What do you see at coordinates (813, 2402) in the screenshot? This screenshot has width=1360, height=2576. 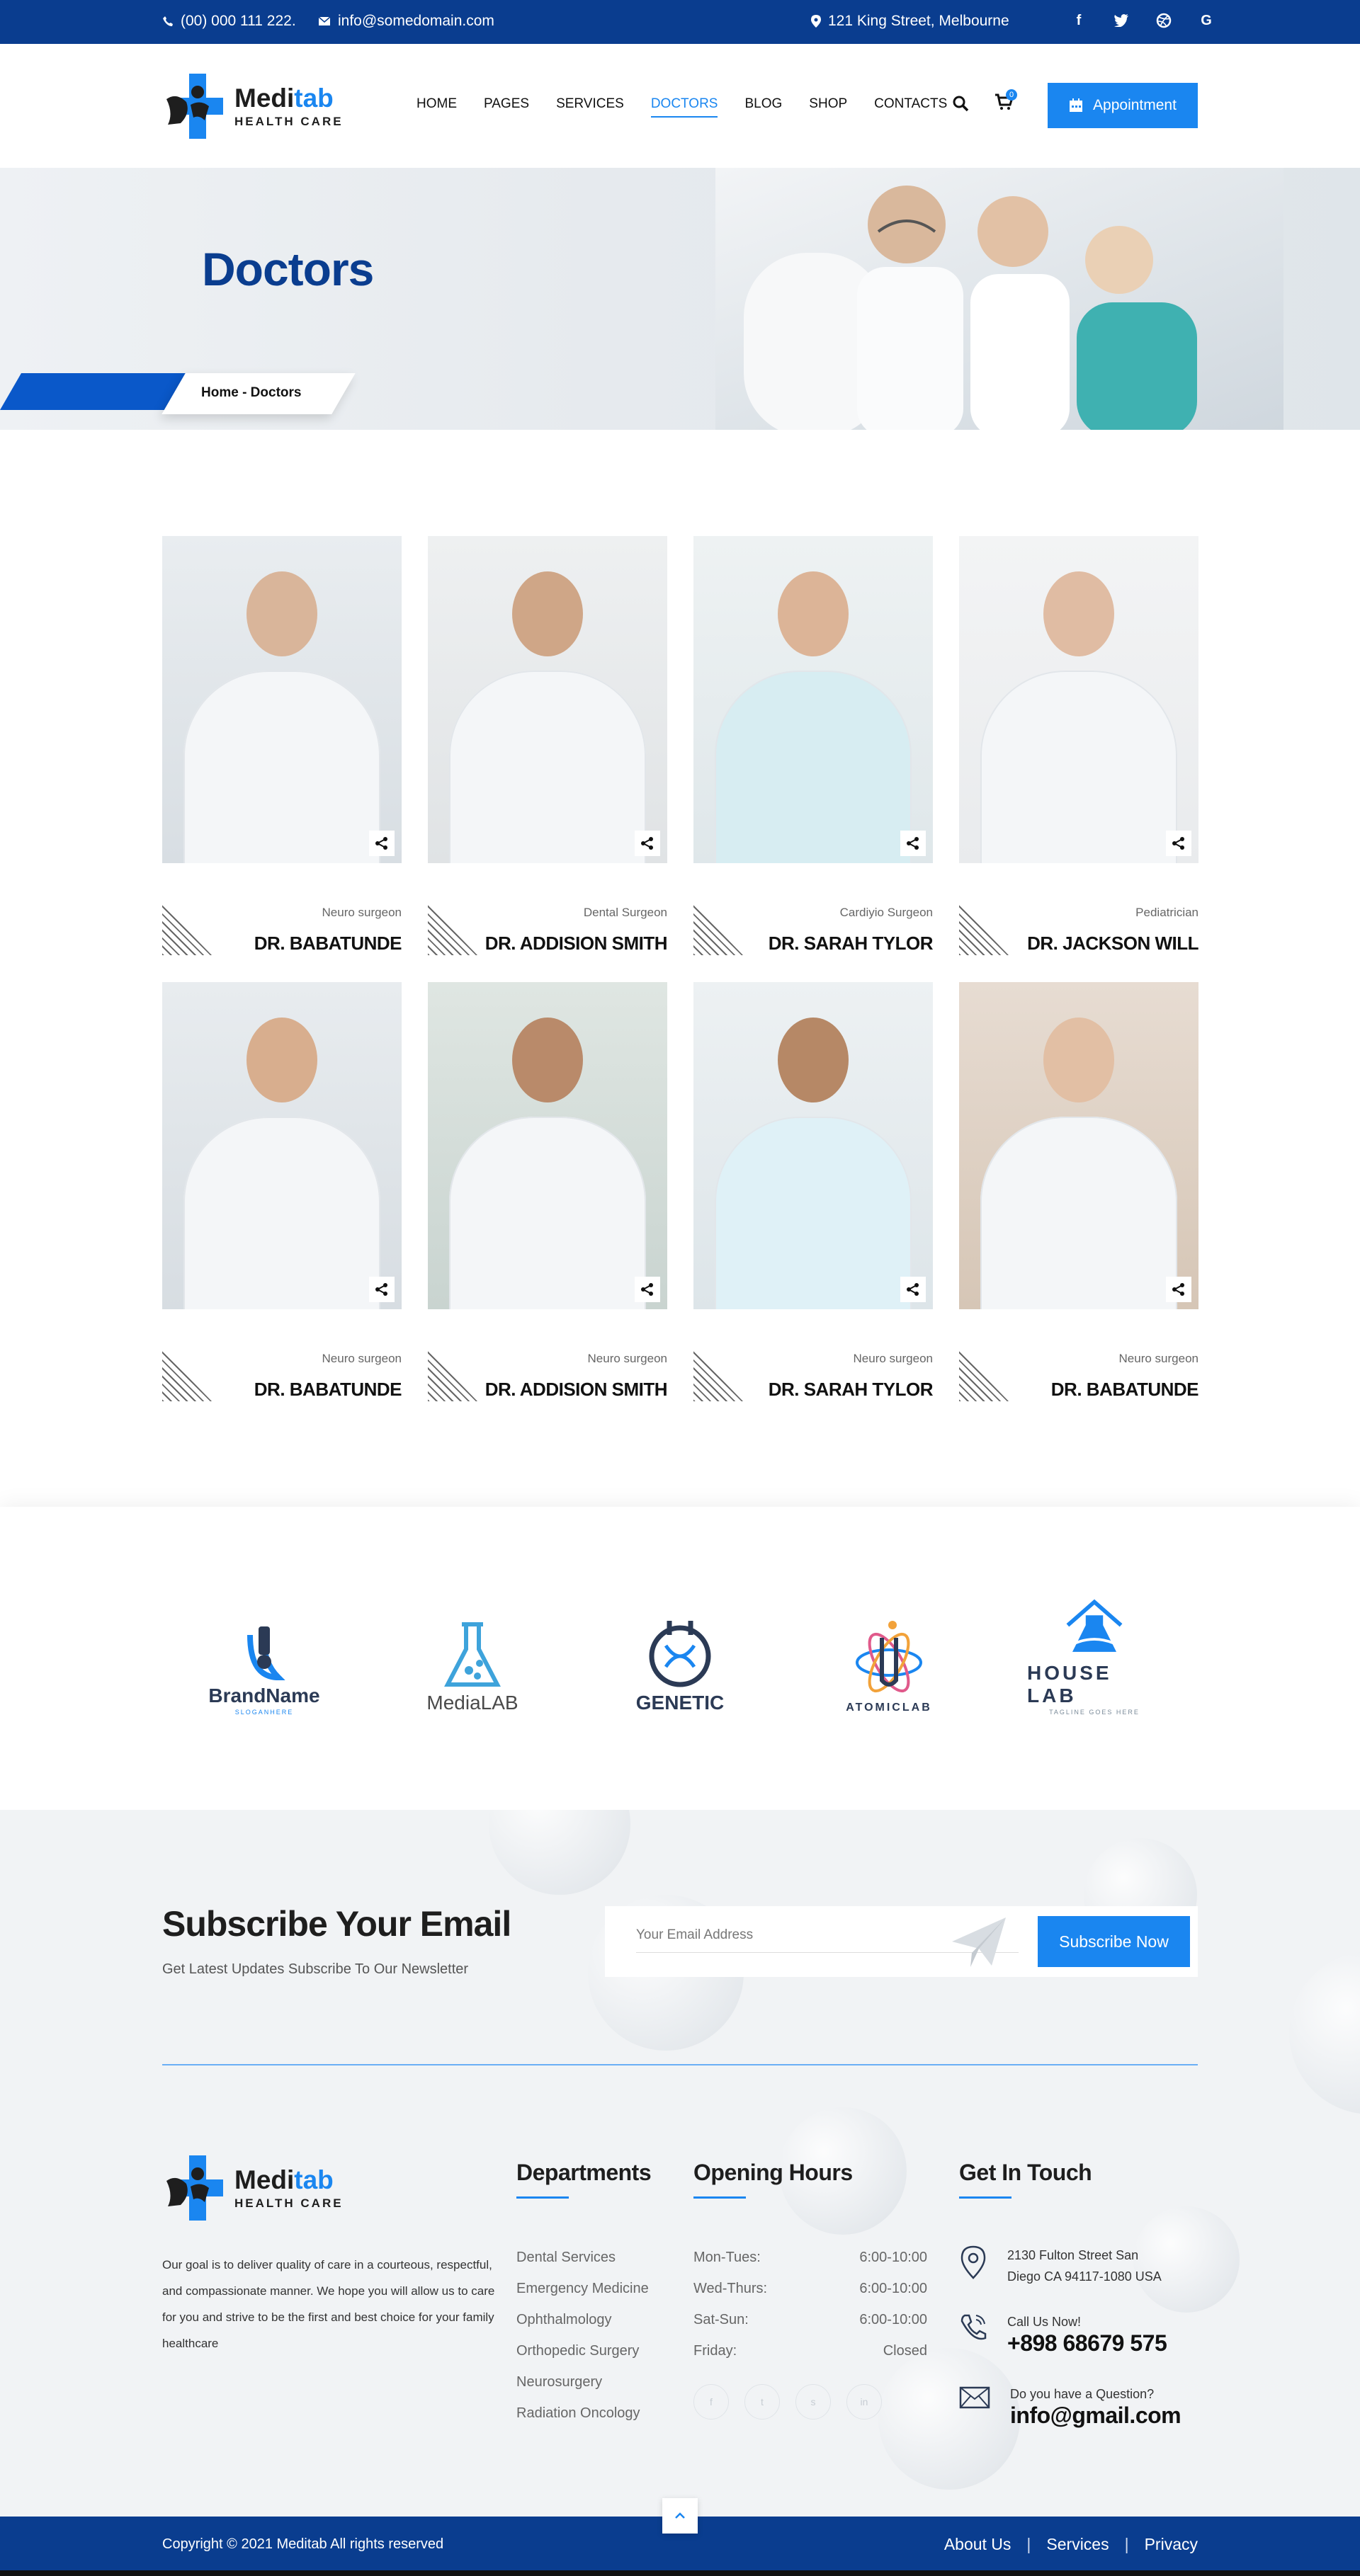 I see `skype-icon: s` at bounding box center [813, 2402].